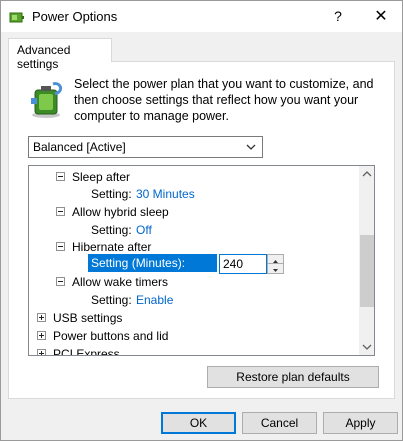  I want to click on tree-item-wake-setting: Setting: Enable, so click(194, 301).